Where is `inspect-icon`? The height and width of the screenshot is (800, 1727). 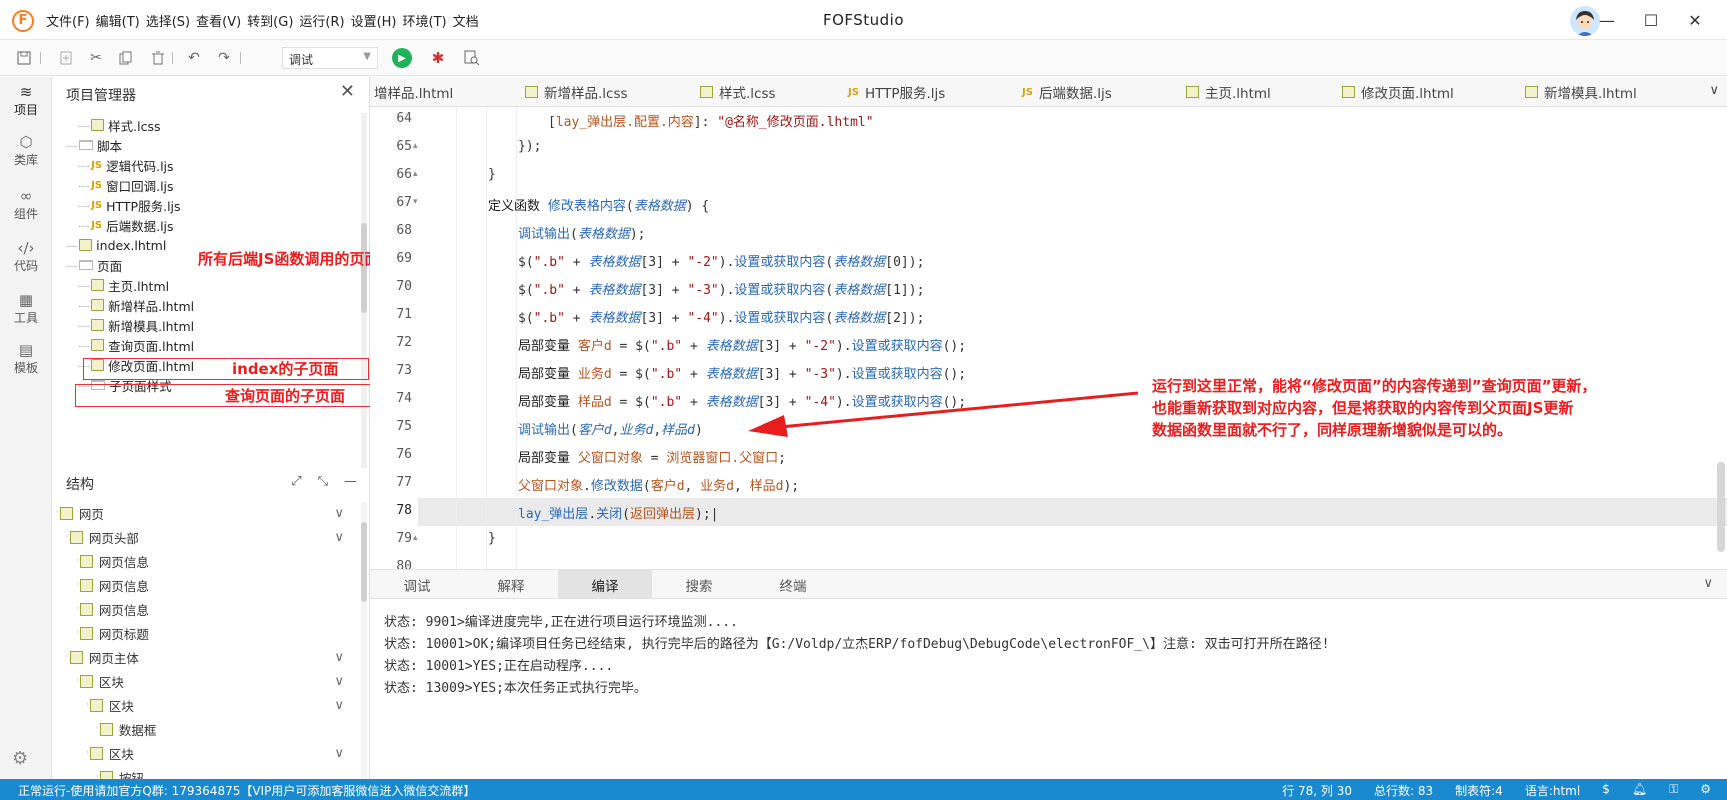 inspect-icon is located at coordinates (472, 58).